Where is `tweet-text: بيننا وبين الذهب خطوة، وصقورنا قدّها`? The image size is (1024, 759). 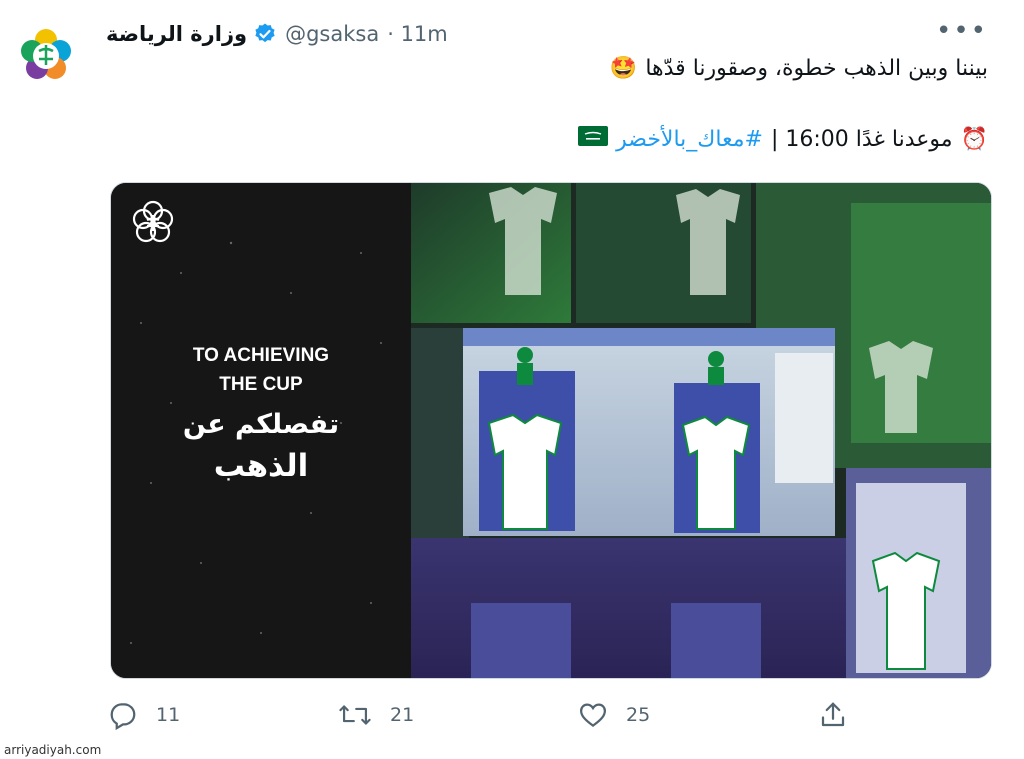
tweet-text: بيننا وبين الذهب خطوة، وصقورنا قدّها is located at coordinates (816, 68).